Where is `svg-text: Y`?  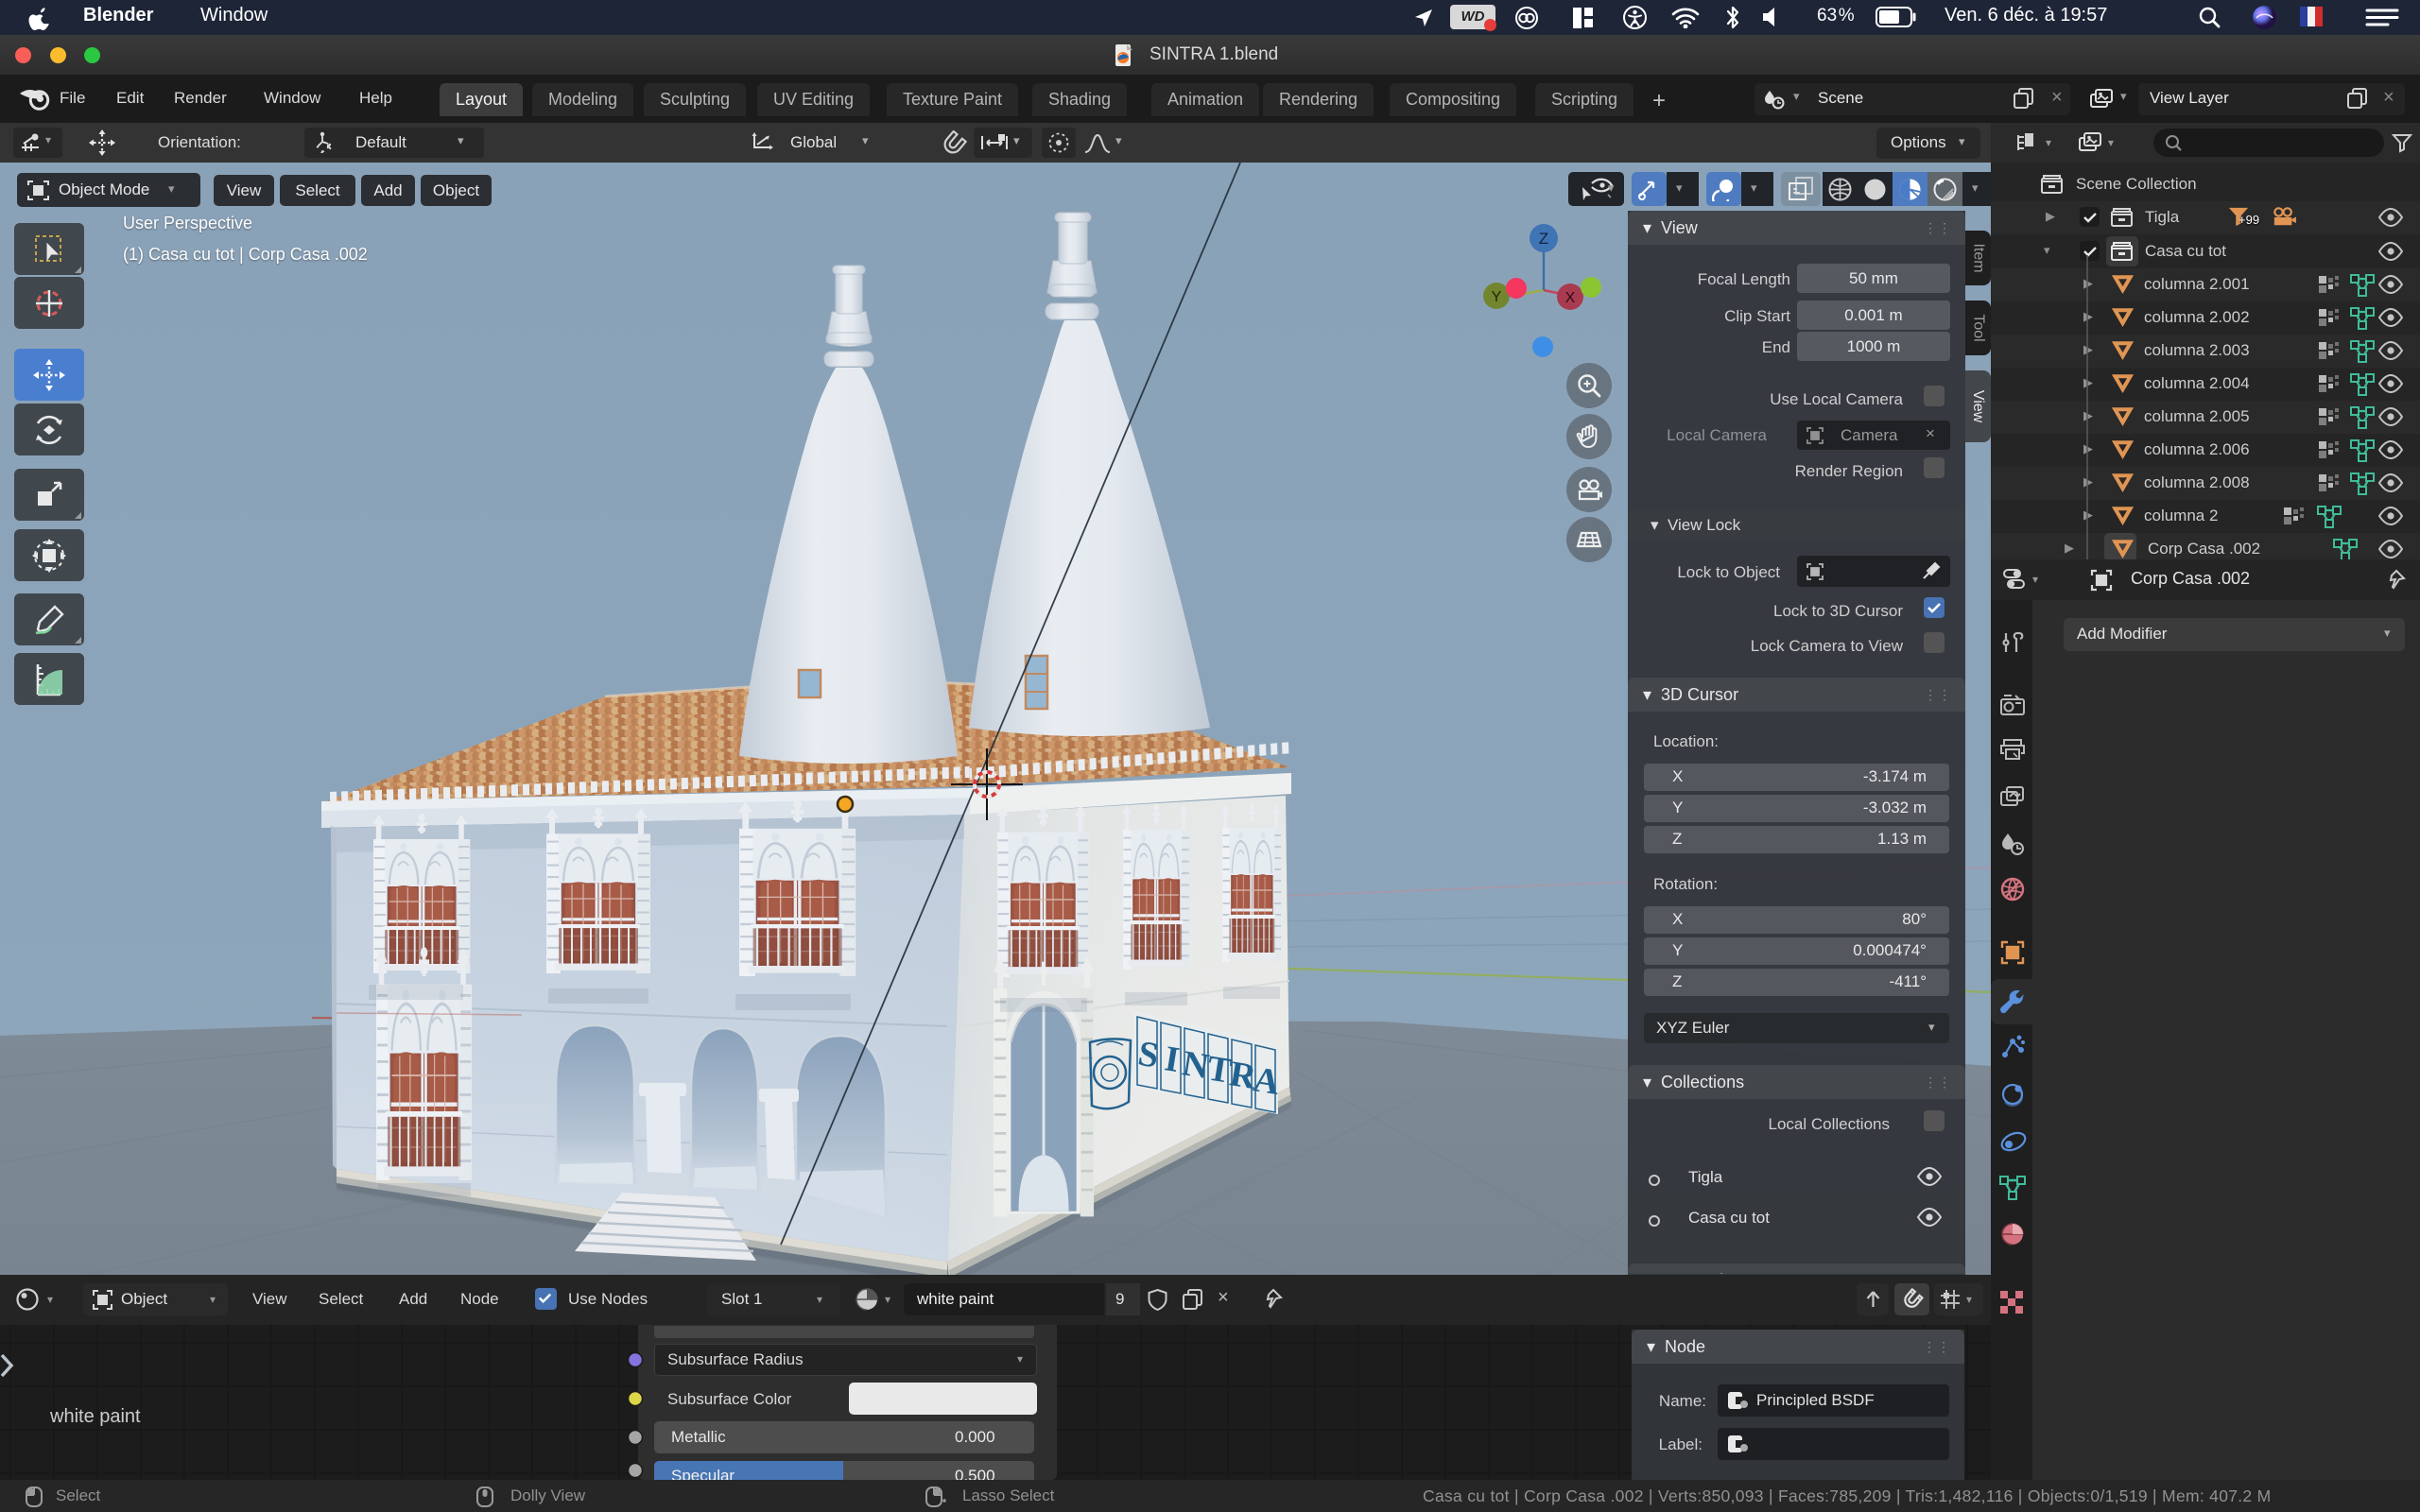
svg-text: Y is located at coordinates (1497, 297).